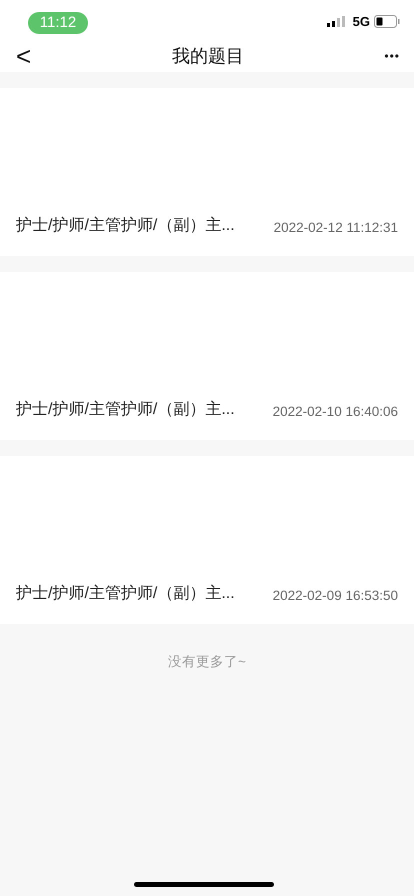 This screenshot has height=896, width=414. Describe the element at coordinates (58, 23) in the screenshot. I see `status-time: 11:12` at that location.